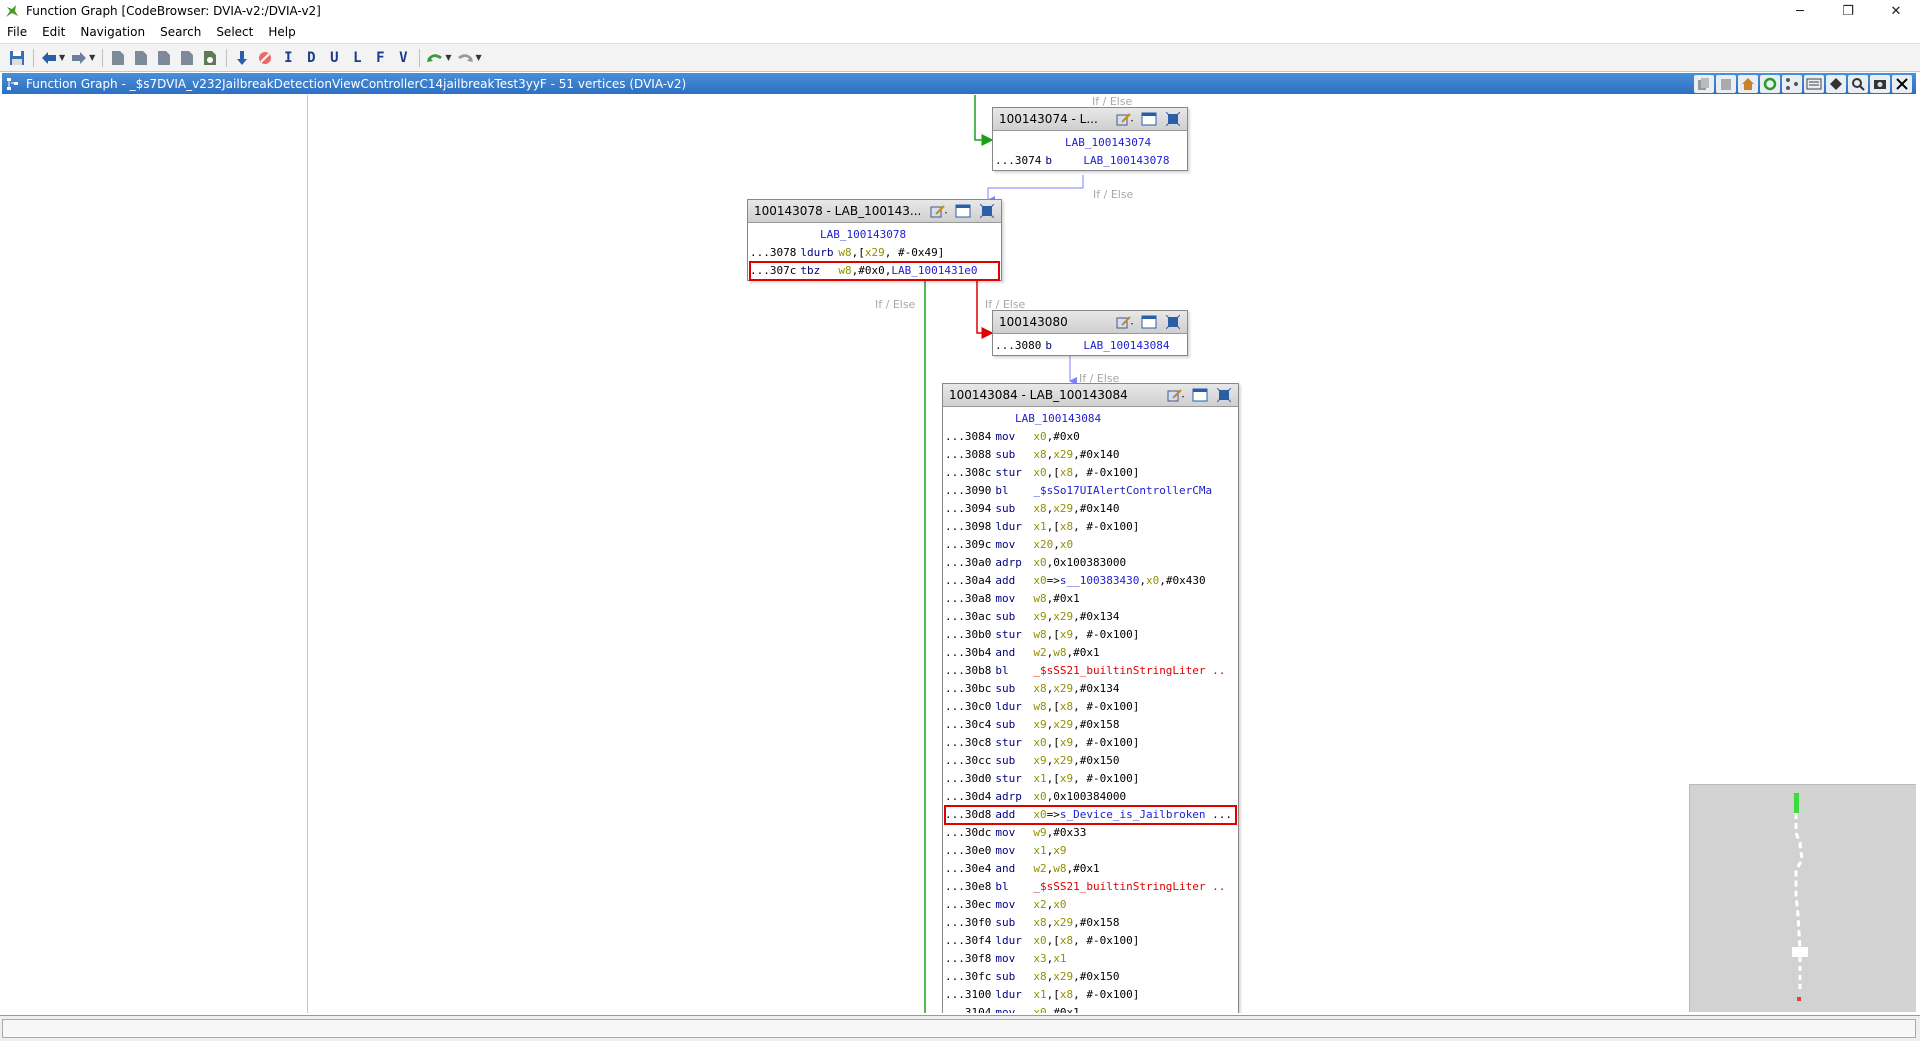 Image resolution: width=1920 pixels, height=1041 pixels. What do you see at coordinates (1090, 833) in the screenshot?
I see `instruction-row: ...30dc mov w9,#0x33` at bounding box center [1090, 833].